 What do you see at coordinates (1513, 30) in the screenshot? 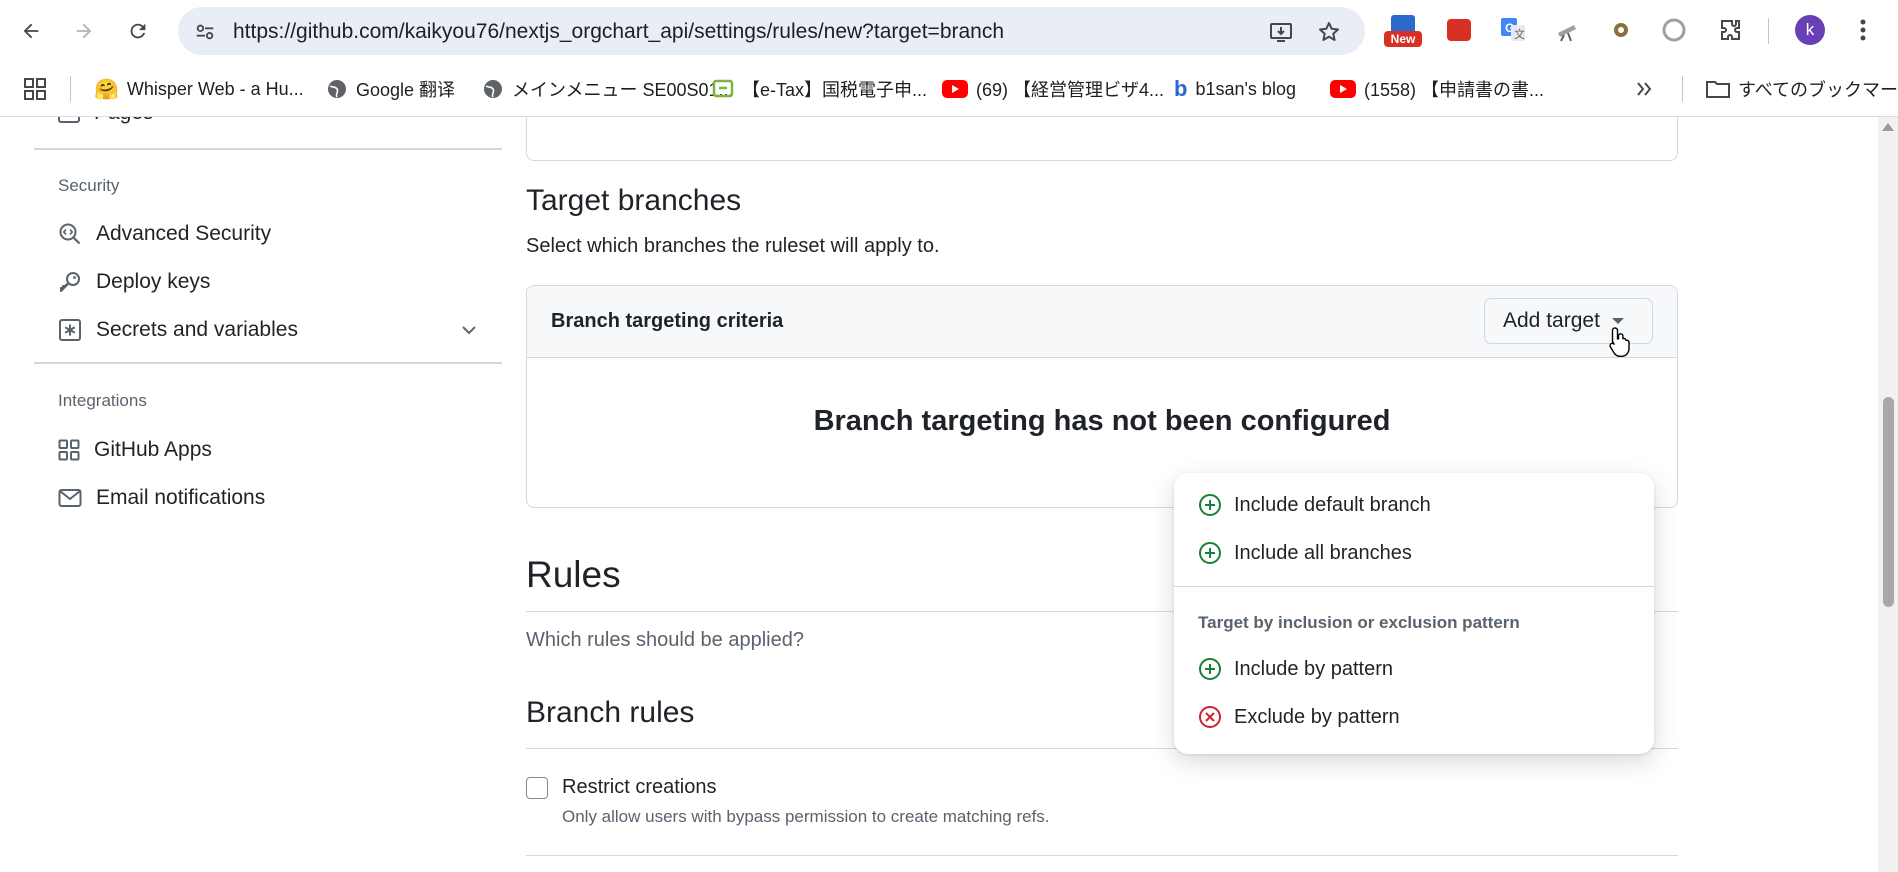
I see `google-translate-icon: G文` at bounding box center [1513, 30].